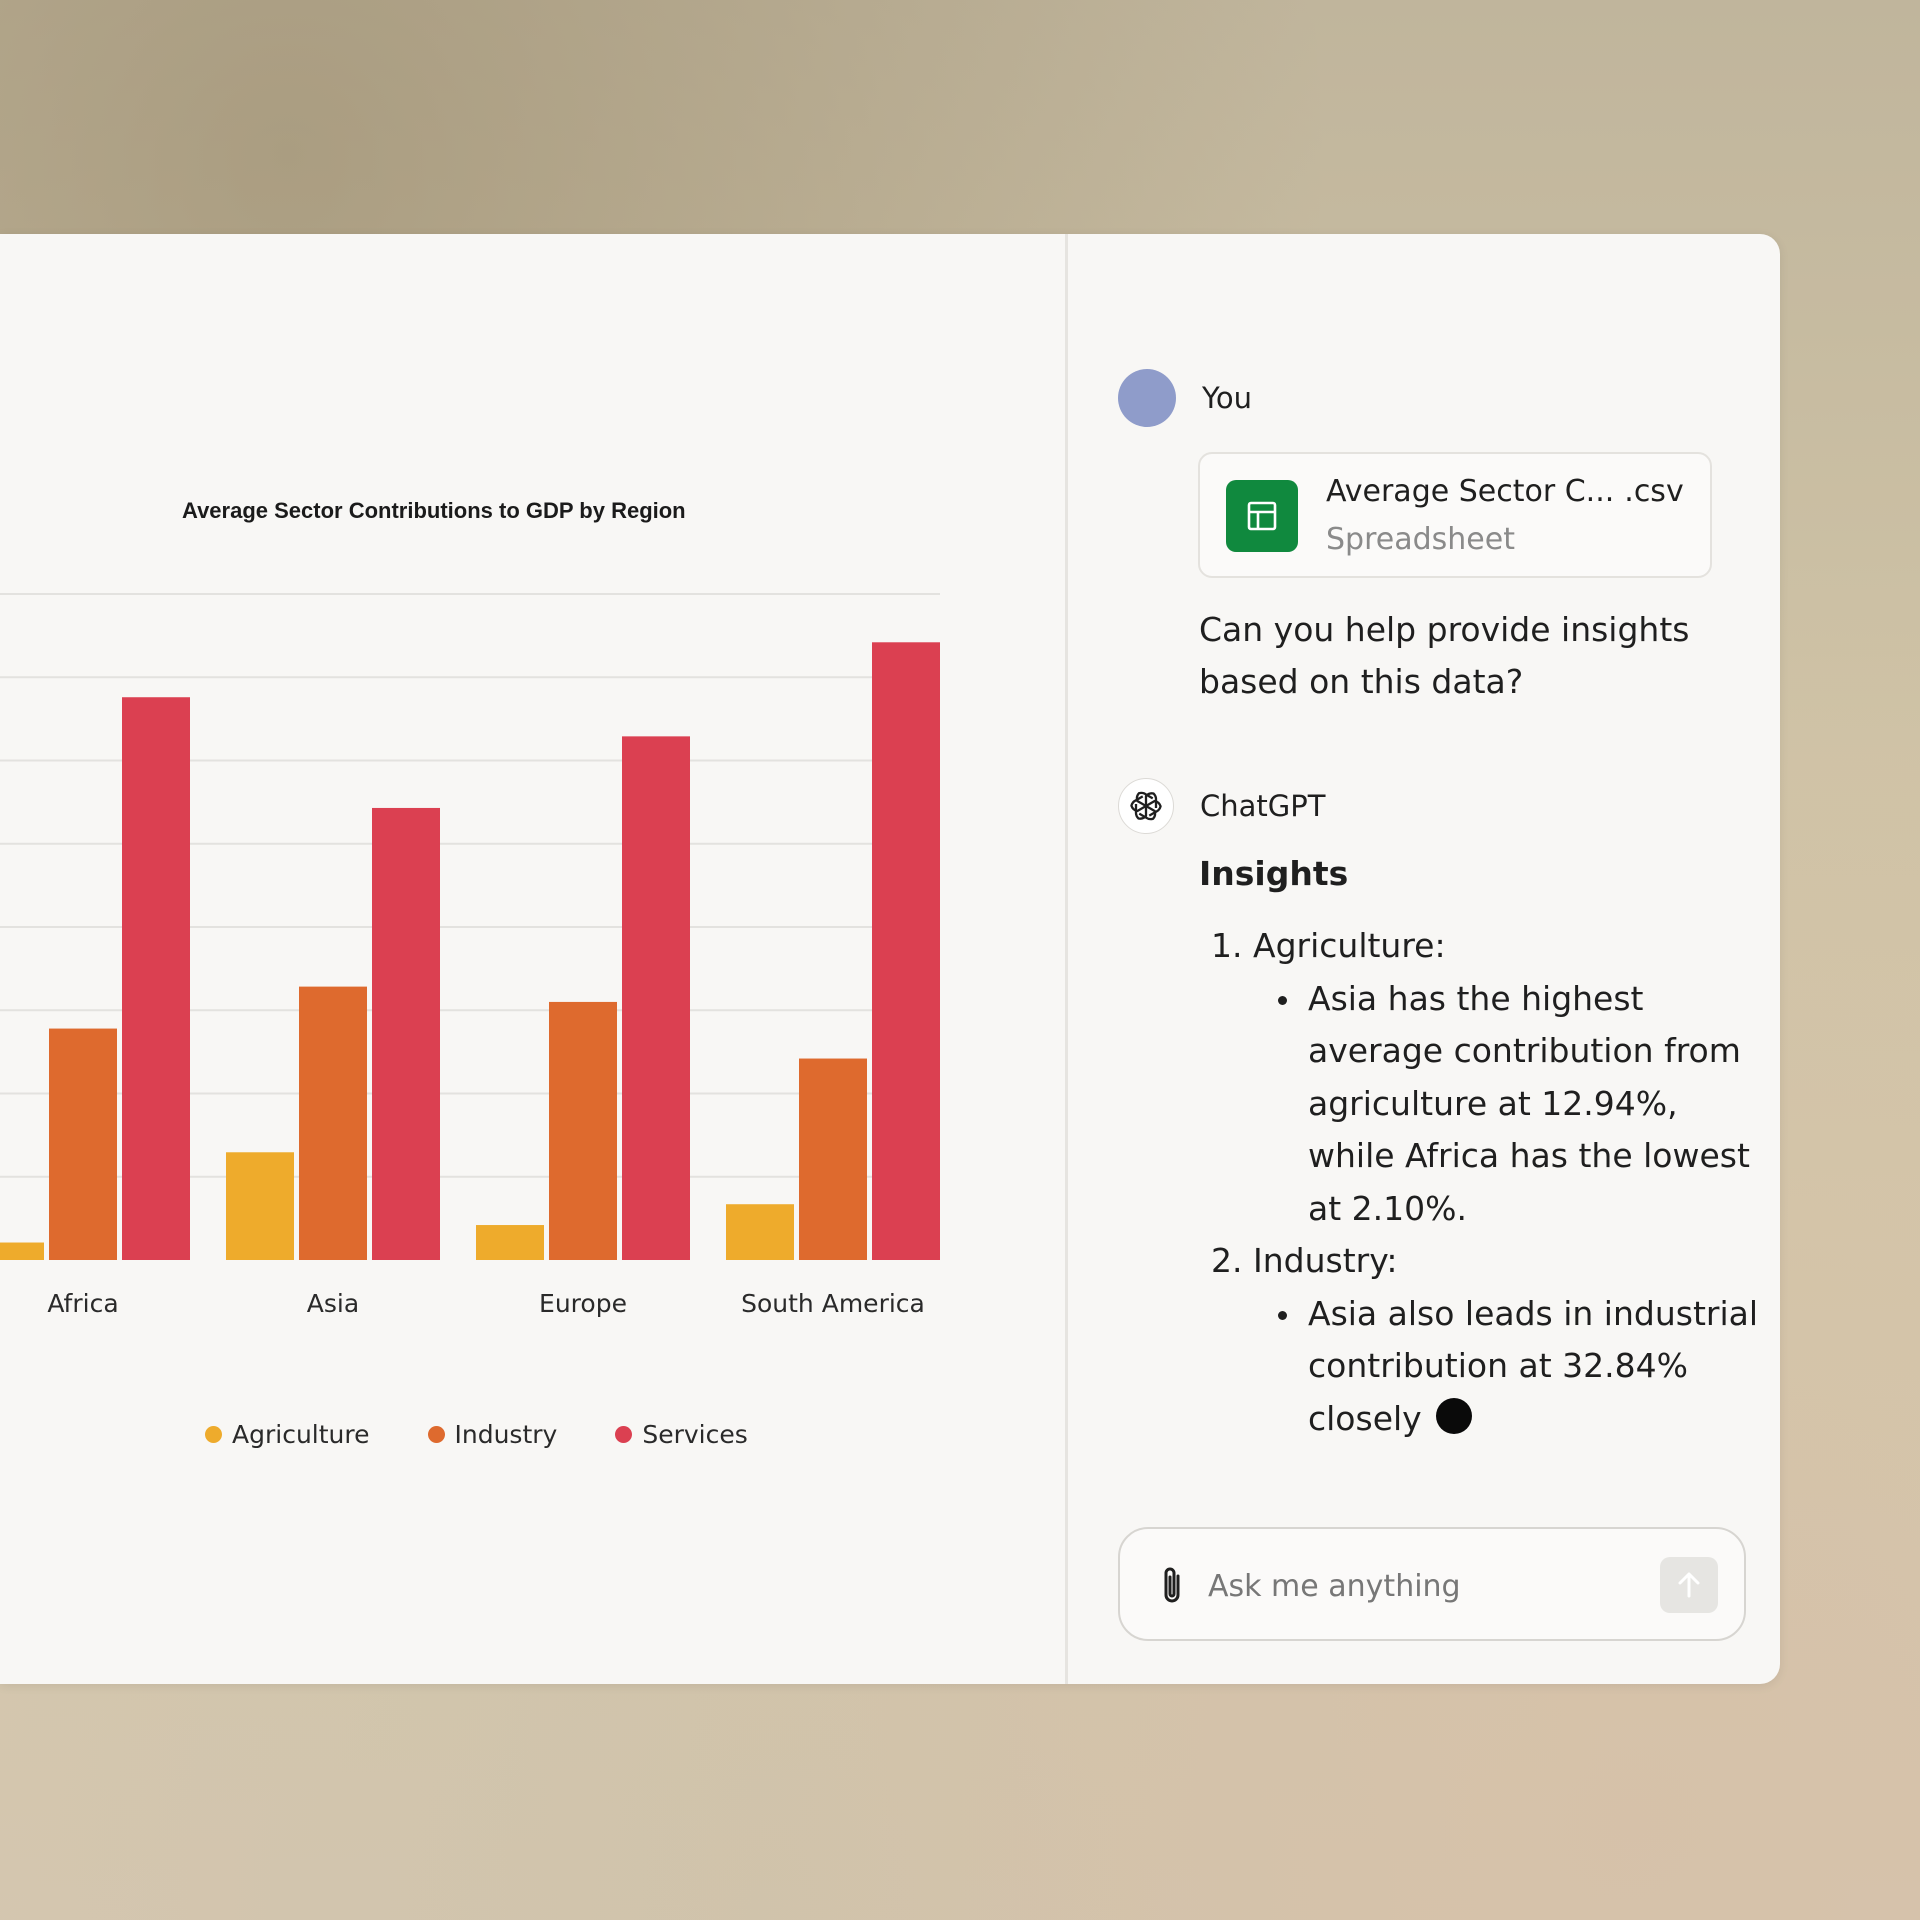 The height and width of the screenshot is (1920, 1920). What do you see at coordinates (213, 1434) in the screenshot?
I see `legend-dot-agriculture` at bounding box center [213, 1434].